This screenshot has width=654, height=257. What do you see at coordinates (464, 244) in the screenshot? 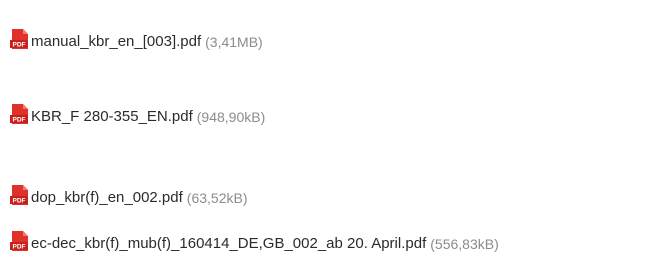
I see `file-size: (556,83kB)` at bounding box center [464, 244].